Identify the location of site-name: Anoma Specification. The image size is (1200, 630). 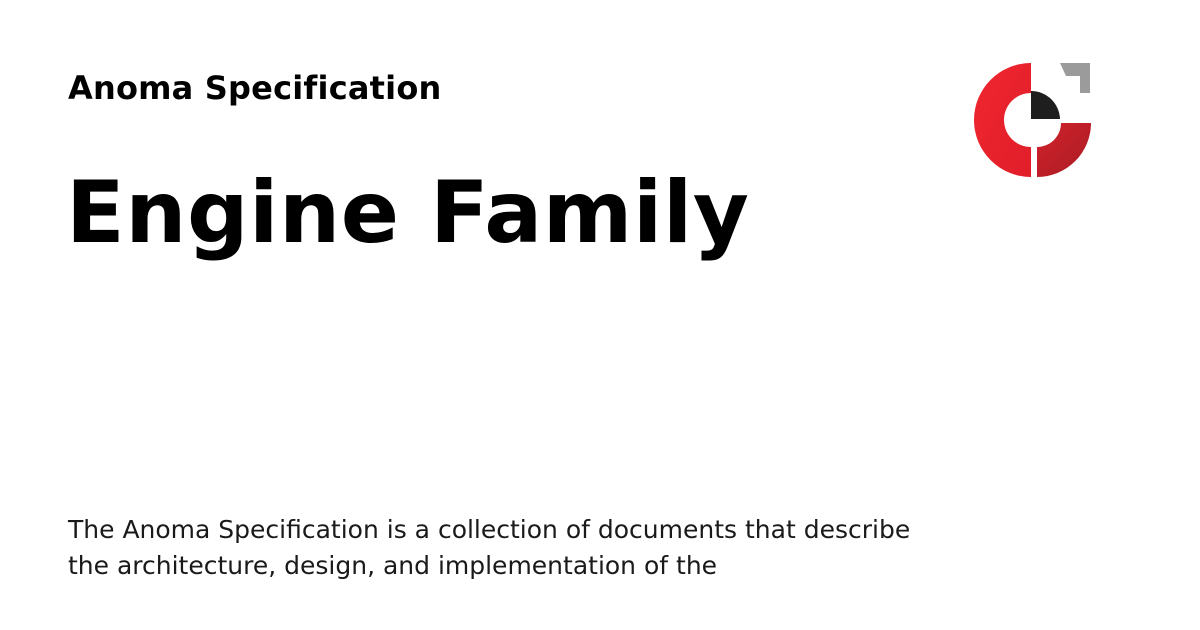
(255, 88).